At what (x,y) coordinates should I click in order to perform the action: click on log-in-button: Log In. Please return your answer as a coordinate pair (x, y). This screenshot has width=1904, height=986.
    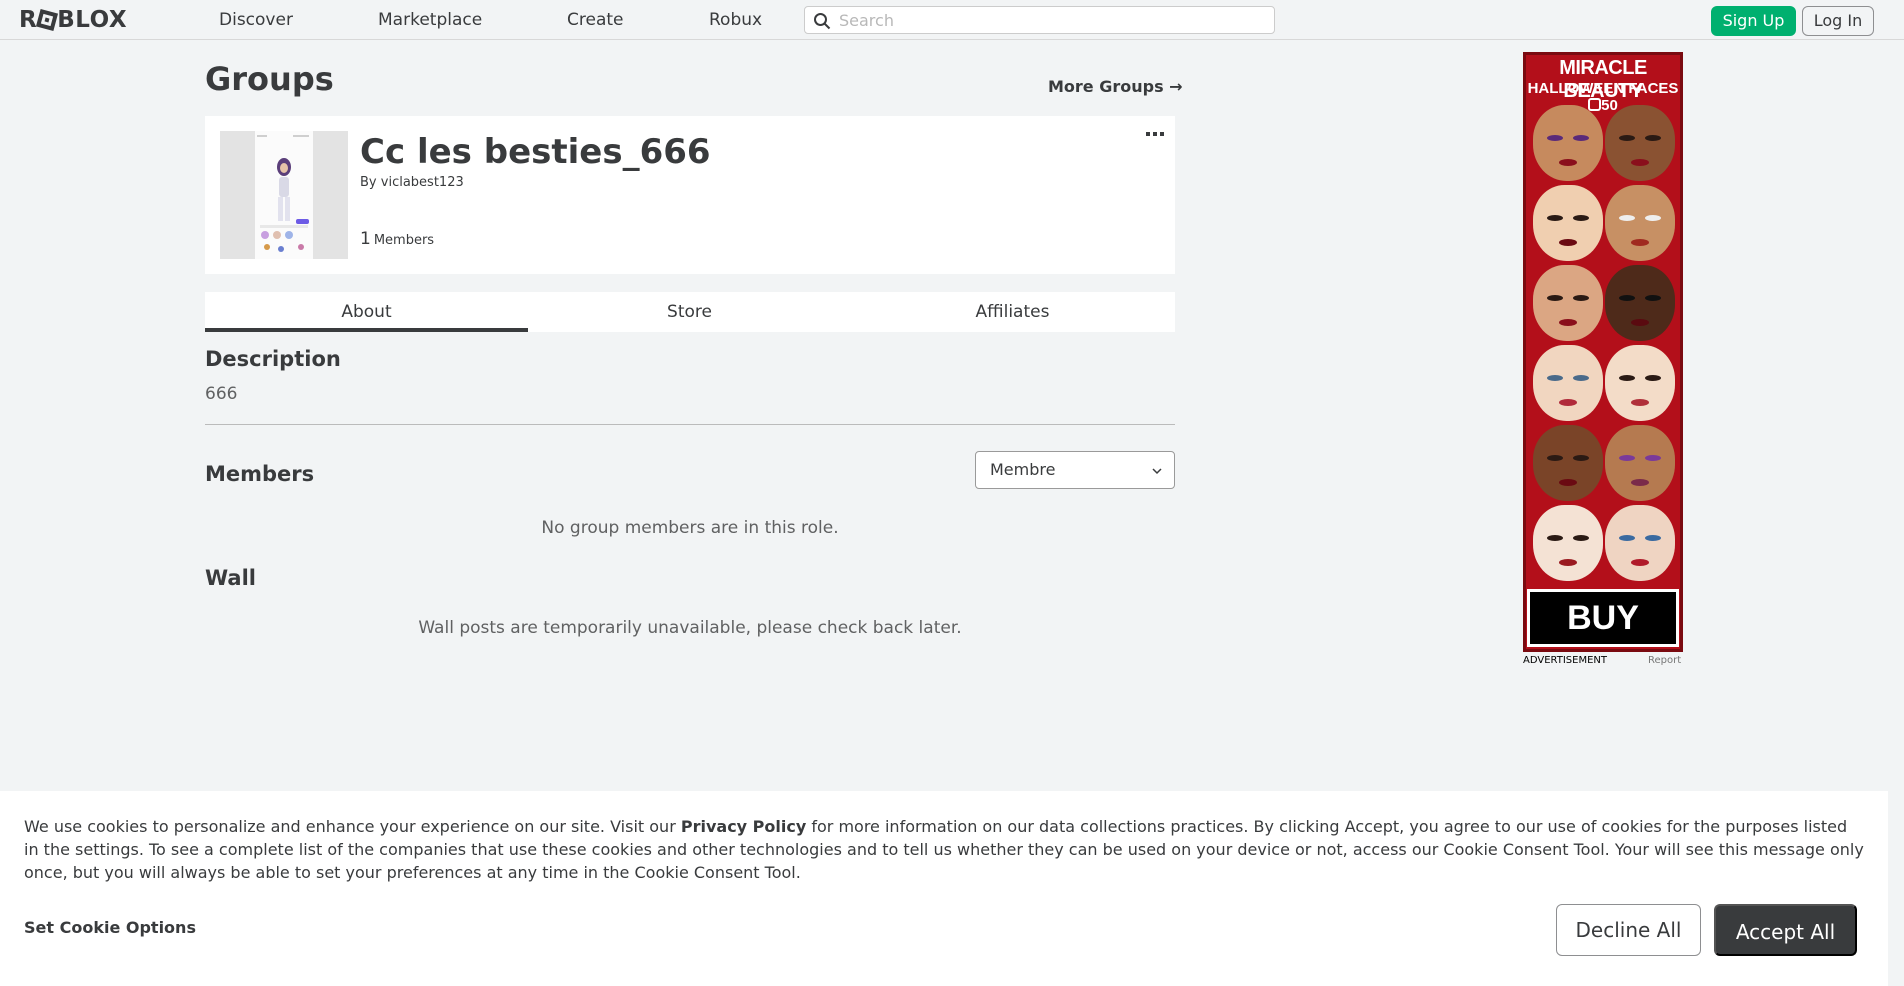
    Looking at the image, I should click on (1838, 21).